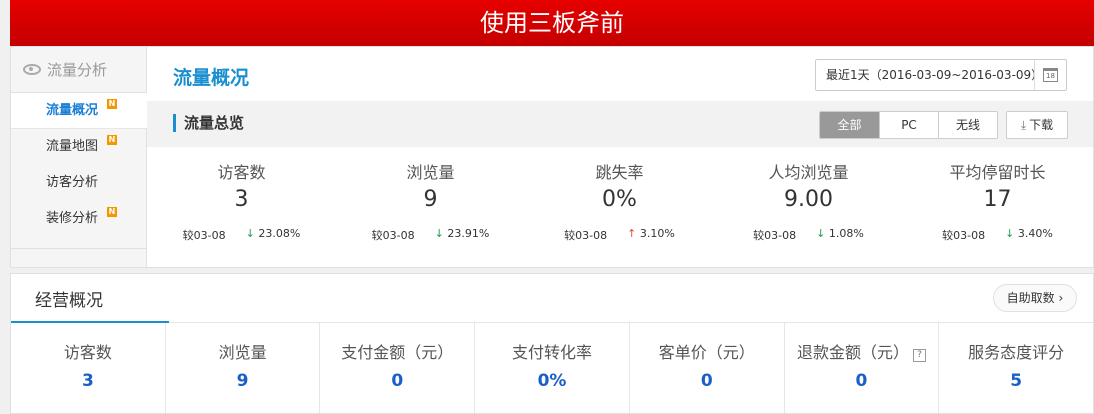  Describe the element at coordinates (935, 75) in the screenshot. I see `date-range-text: 最近1天（2016-03-09~2016-03-09）` at that location.